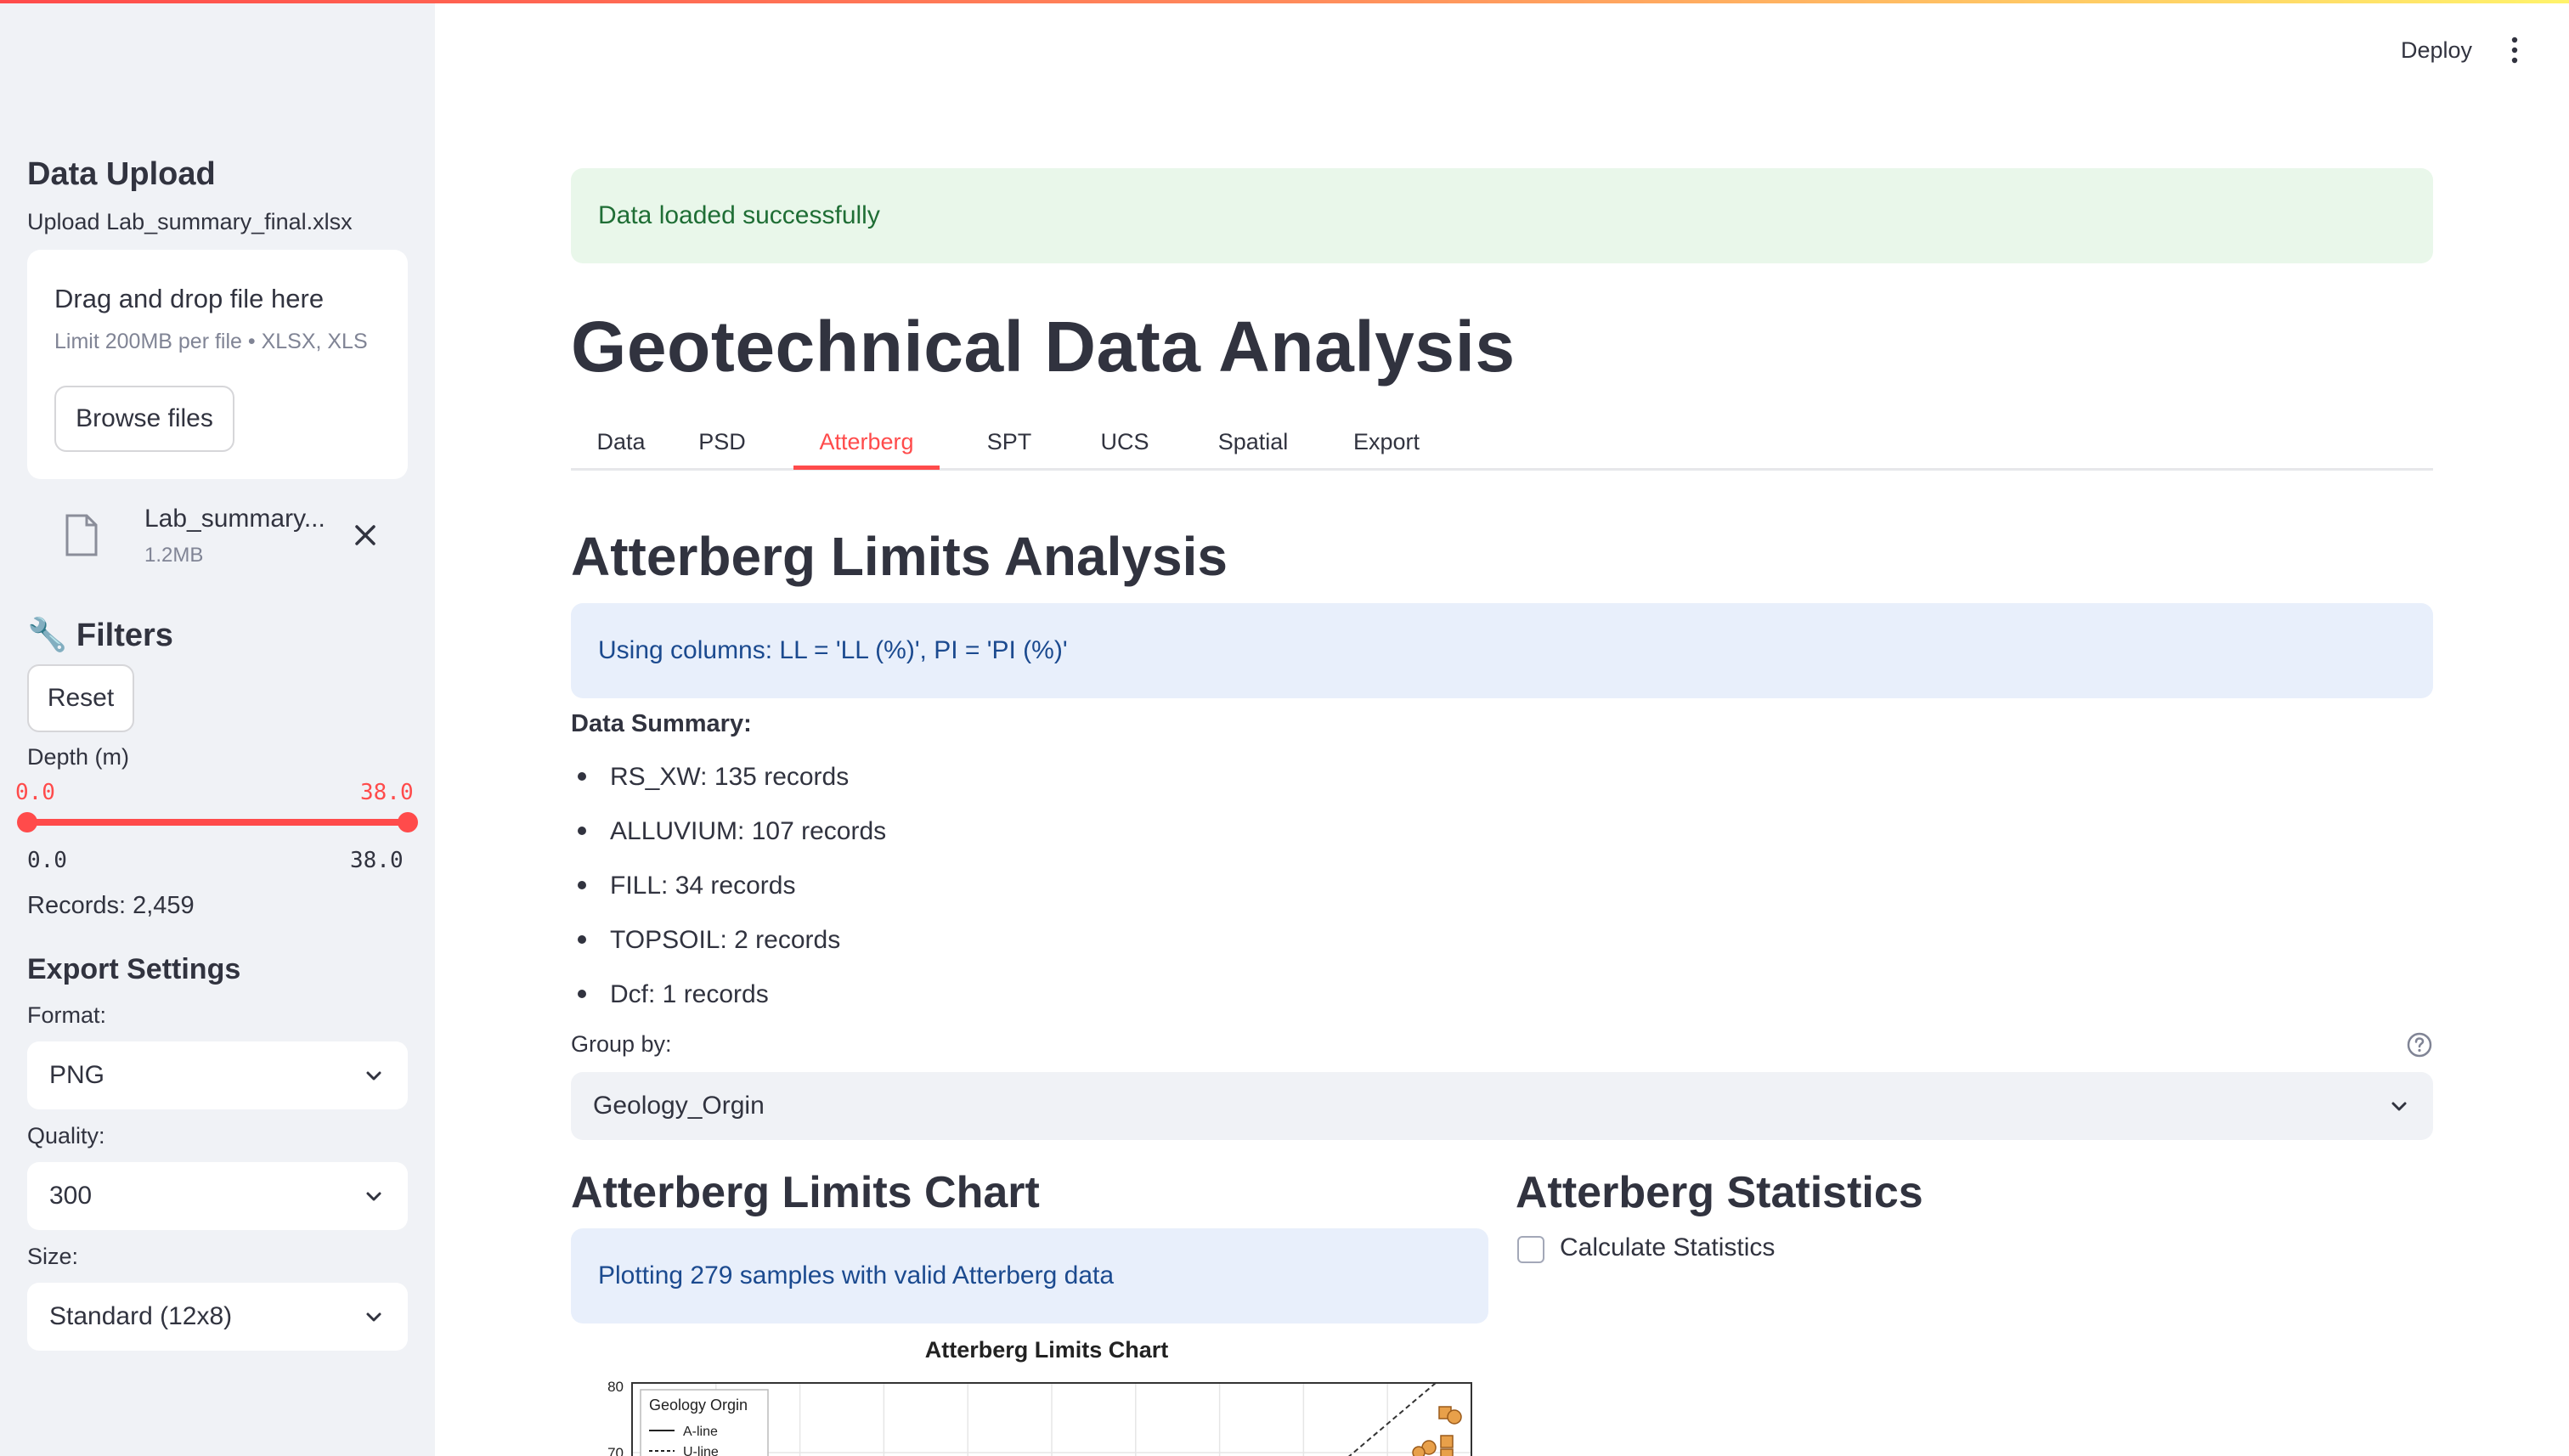 The image size is (2569, 1456). I want to click on depth-slider-max: 38.0, so click(377, 861).